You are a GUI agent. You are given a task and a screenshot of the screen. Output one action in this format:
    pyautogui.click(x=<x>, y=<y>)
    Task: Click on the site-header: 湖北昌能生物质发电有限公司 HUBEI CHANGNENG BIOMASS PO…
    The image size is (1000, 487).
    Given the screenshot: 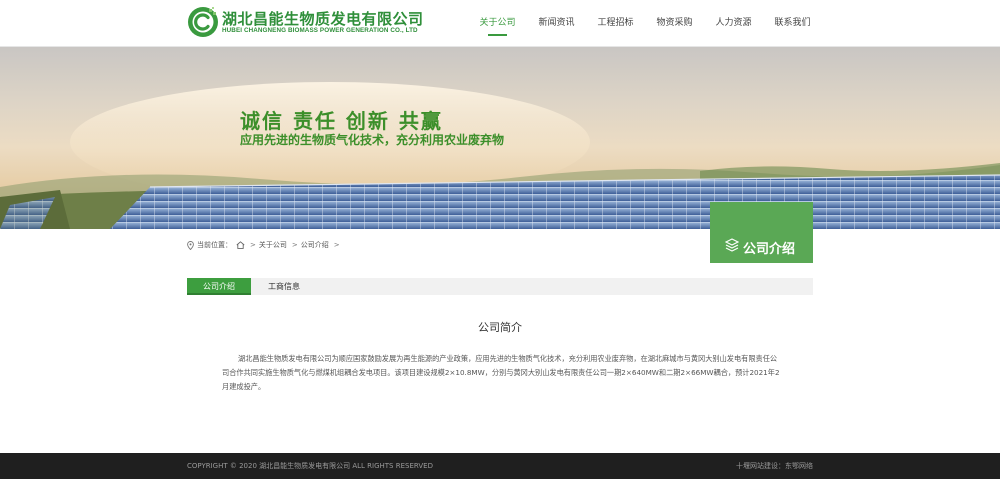 What is the action you would take?
    pyautogui.click(x=500, y=23)
    